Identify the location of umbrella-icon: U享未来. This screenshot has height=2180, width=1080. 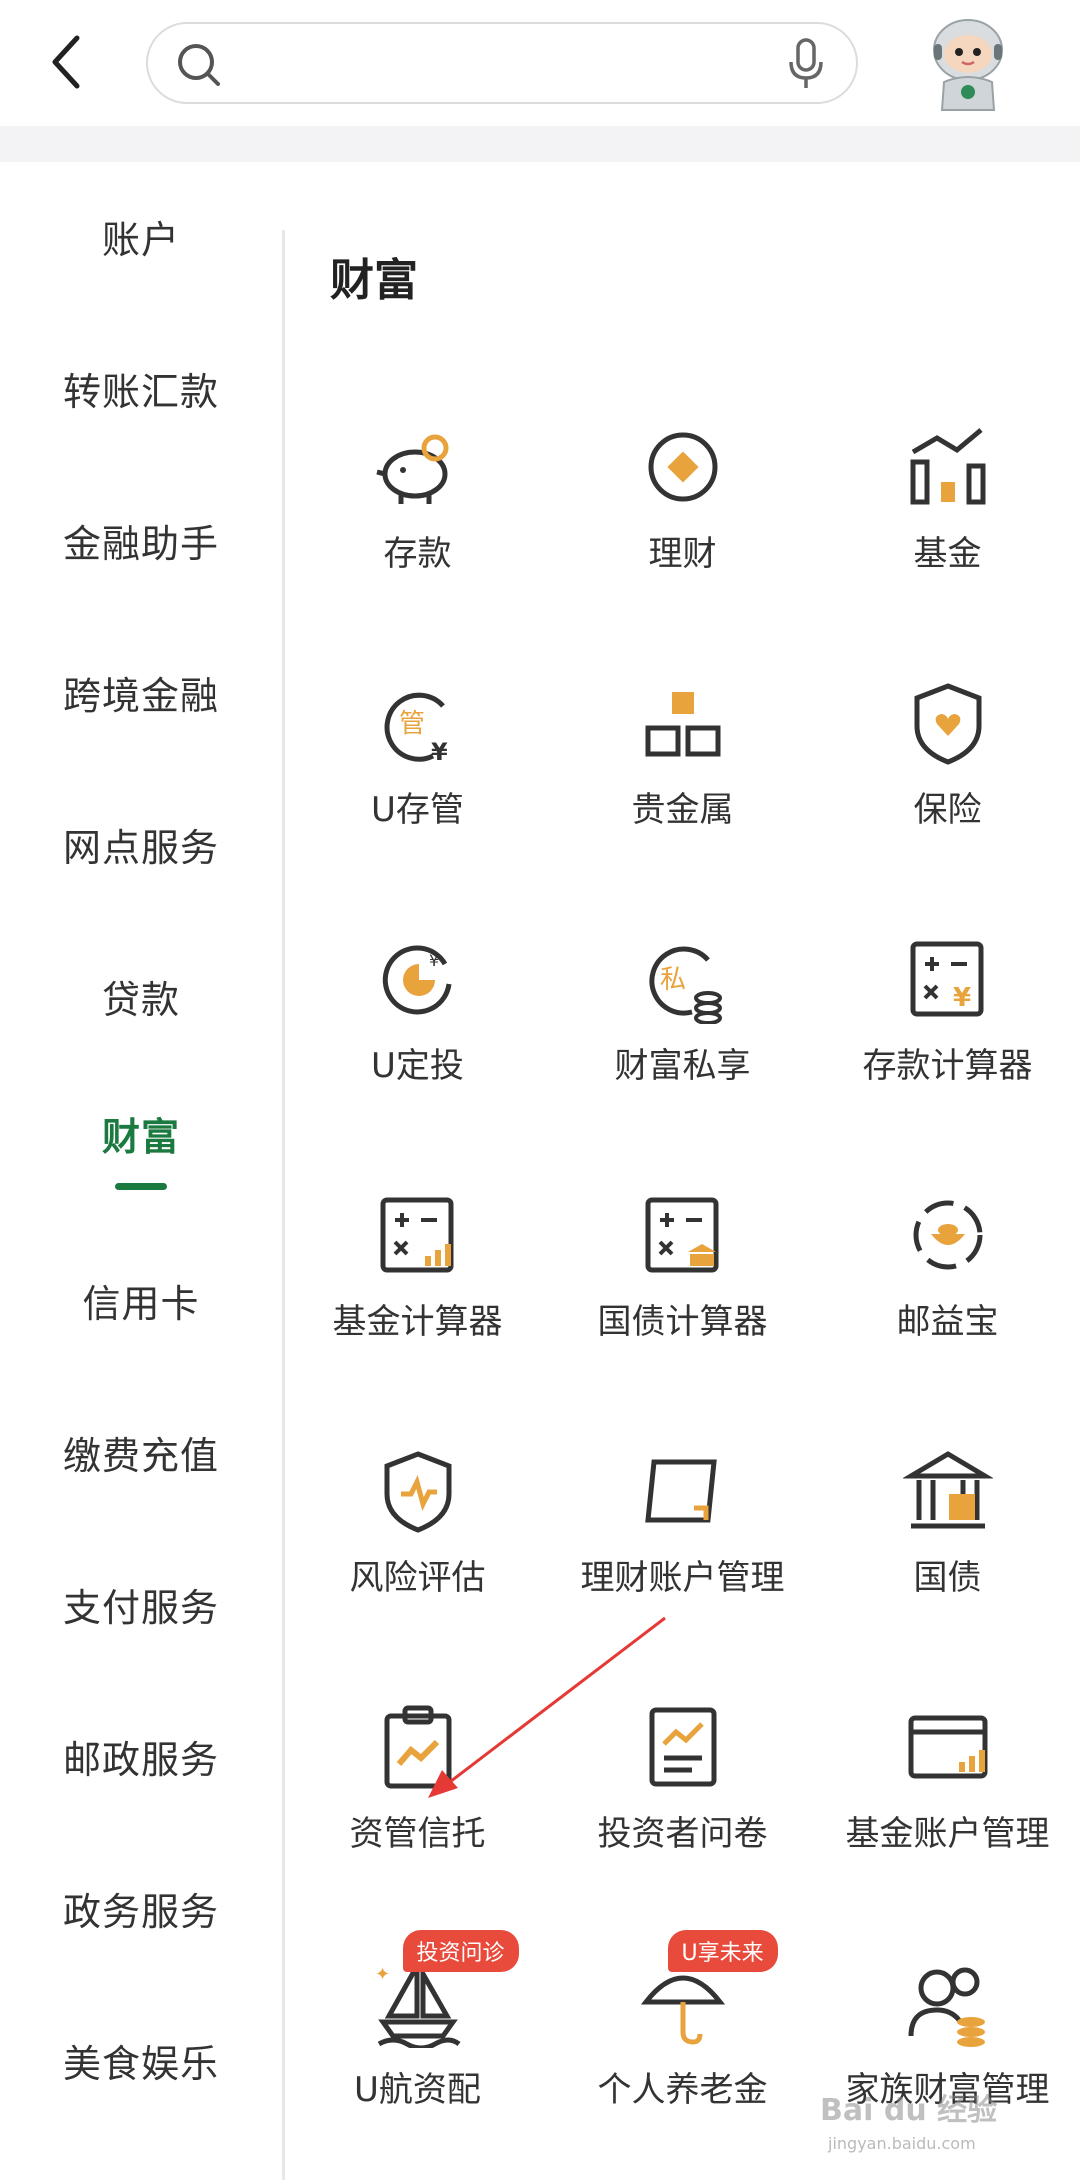
(708, 1989).